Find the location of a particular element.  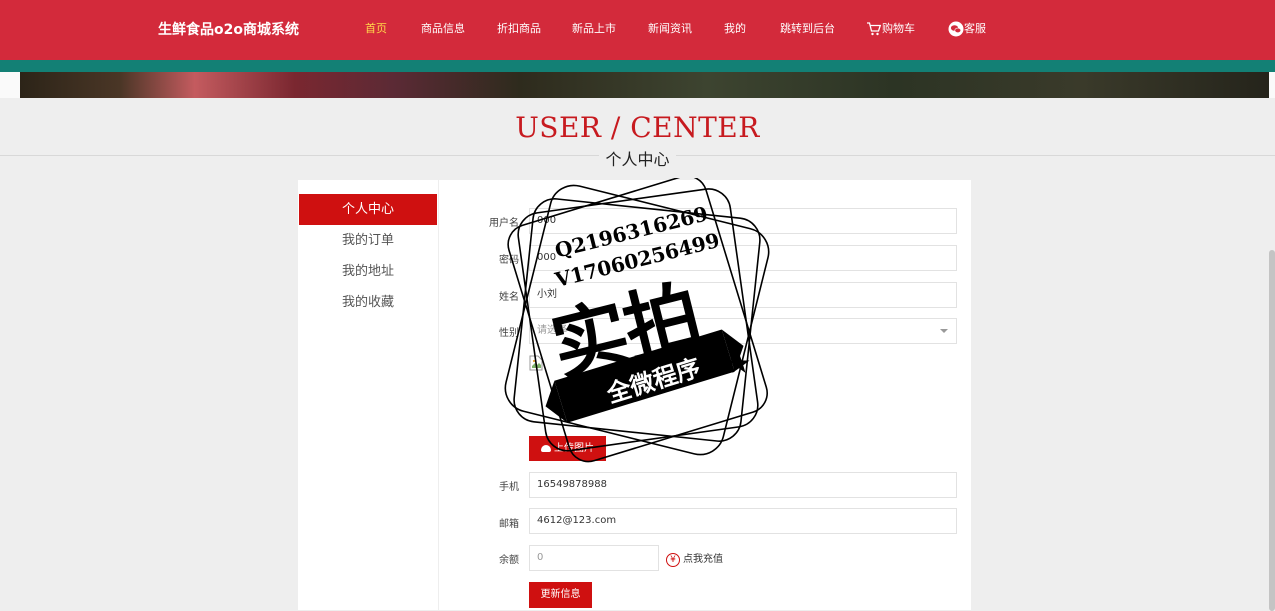

page-title-cn-text: 个人中心 is located at coordinates (637, 159).